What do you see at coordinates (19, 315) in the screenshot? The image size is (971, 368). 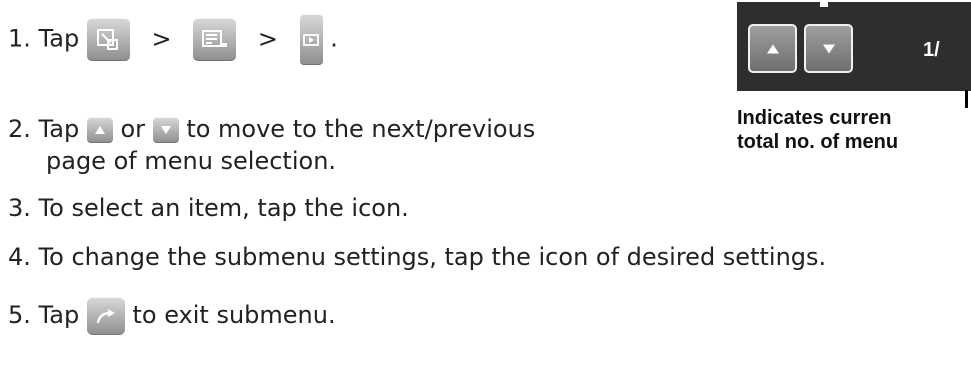 I see `step-5-number: 5.` at bounding box center [19, 315].